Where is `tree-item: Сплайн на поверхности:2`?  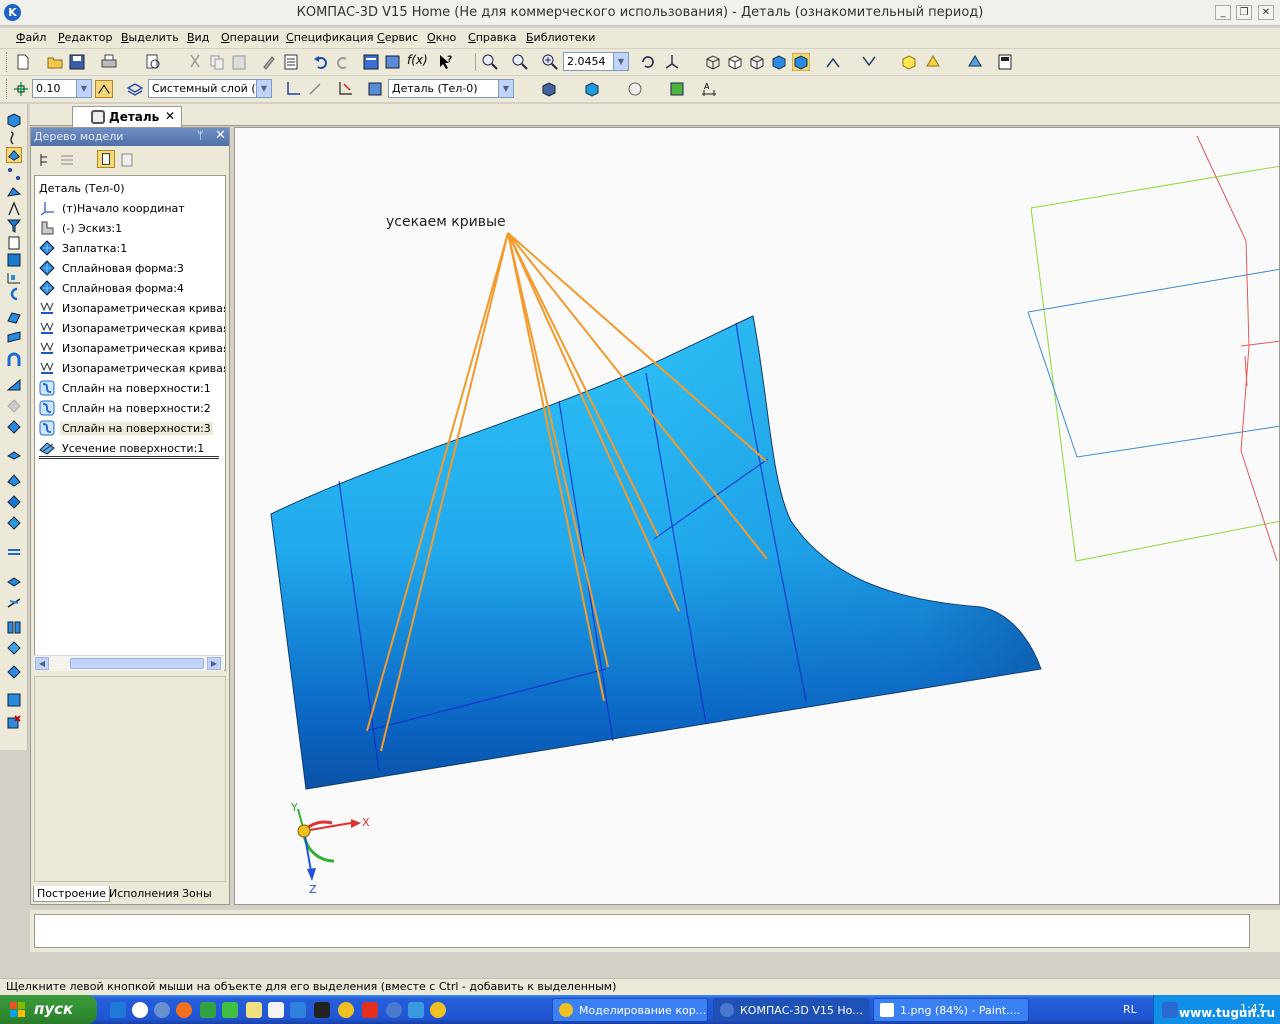 tree-item: Сплайн на поверхности:2 is located at coordinates (130, 408).